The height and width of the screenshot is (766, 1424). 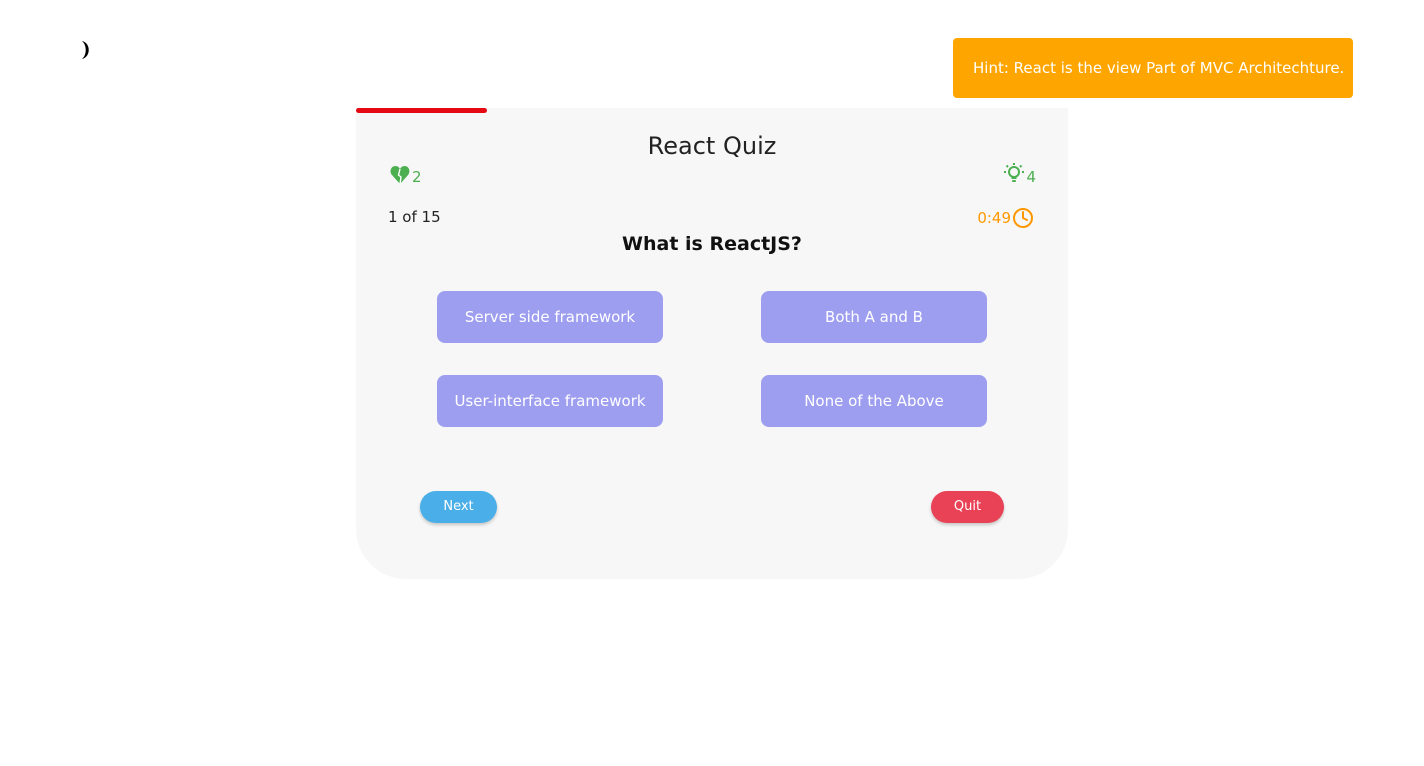 I want to click on option-d-button: None of the Above, so click(x=874, y=401).